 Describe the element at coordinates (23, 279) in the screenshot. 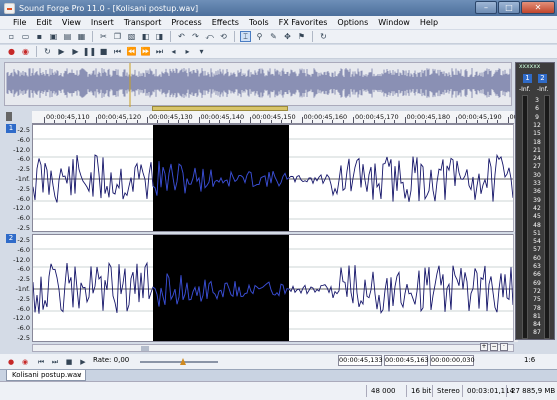

I see `db-label: -2.5` at that location.